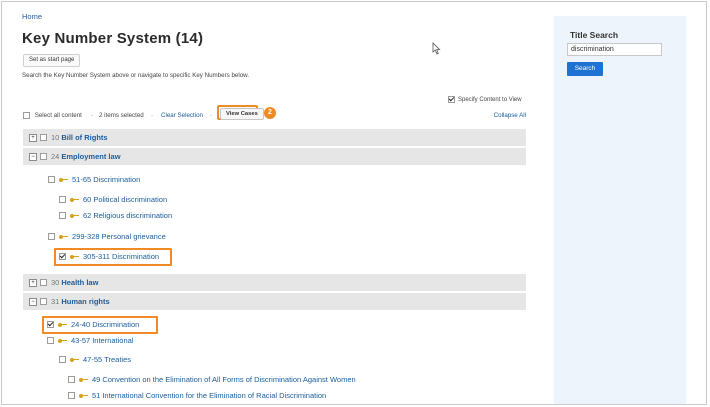 This screenshot has height=407, width=710. Describe the element at coordinates (86, 236) in the screenshot. I see `key-number: 299-328` at that location.